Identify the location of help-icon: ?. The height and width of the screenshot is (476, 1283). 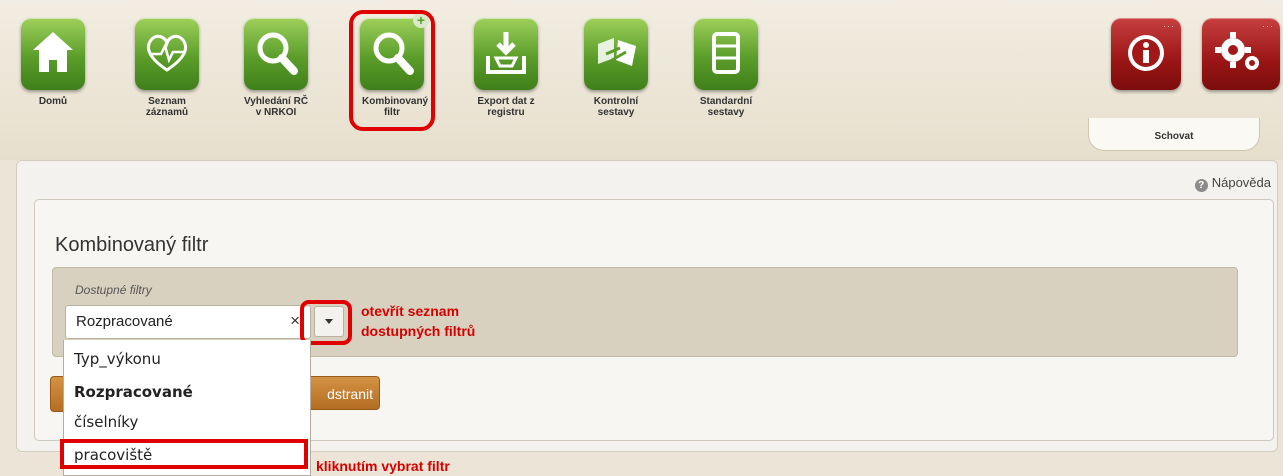
(1201, 185).